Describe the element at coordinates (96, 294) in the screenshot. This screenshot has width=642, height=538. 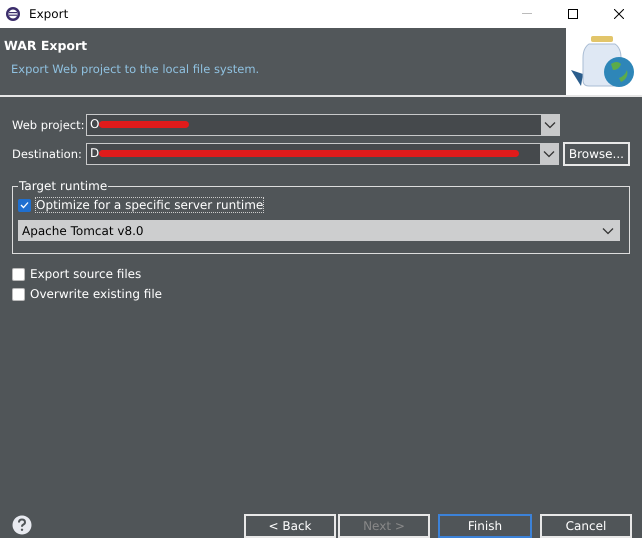
I see `checkbox-label: Overwrite existing file` at that location.